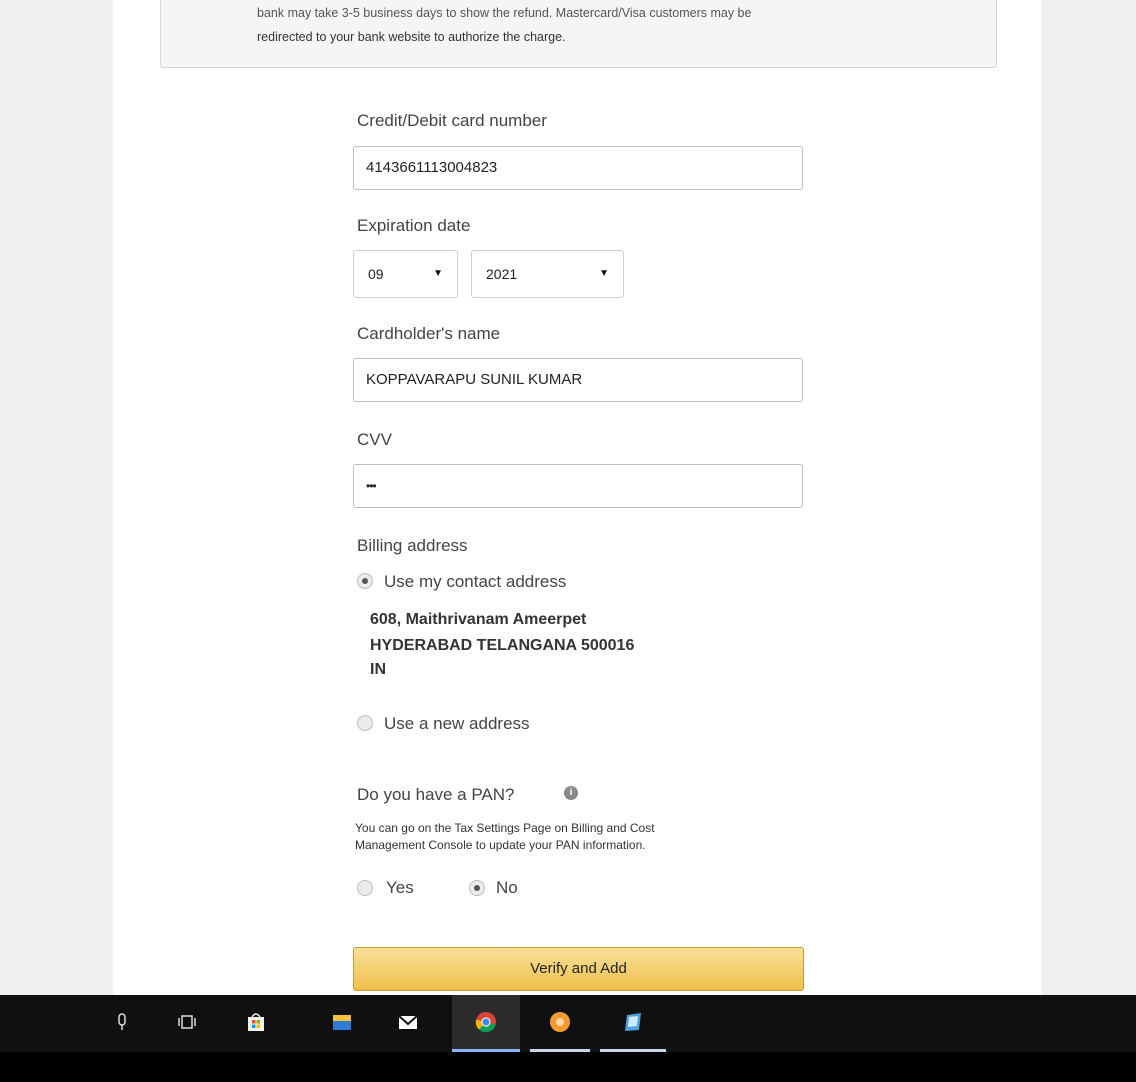  I want to click on cvv-input: •••, so click(578, 486).